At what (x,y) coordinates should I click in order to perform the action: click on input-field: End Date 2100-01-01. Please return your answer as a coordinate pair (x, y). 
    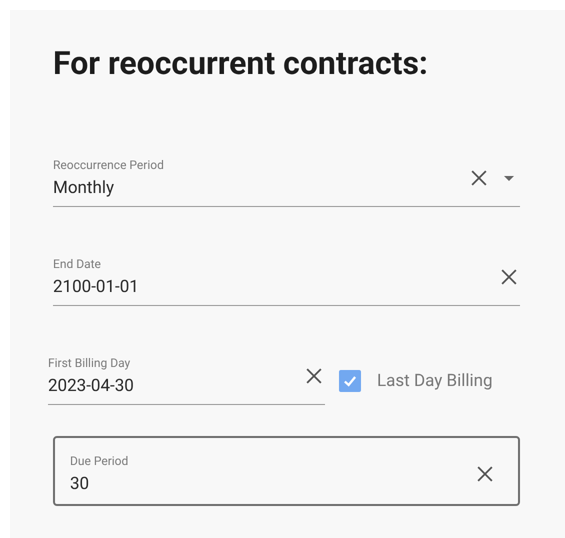
    Looking at the image, I should click on (286, 281).